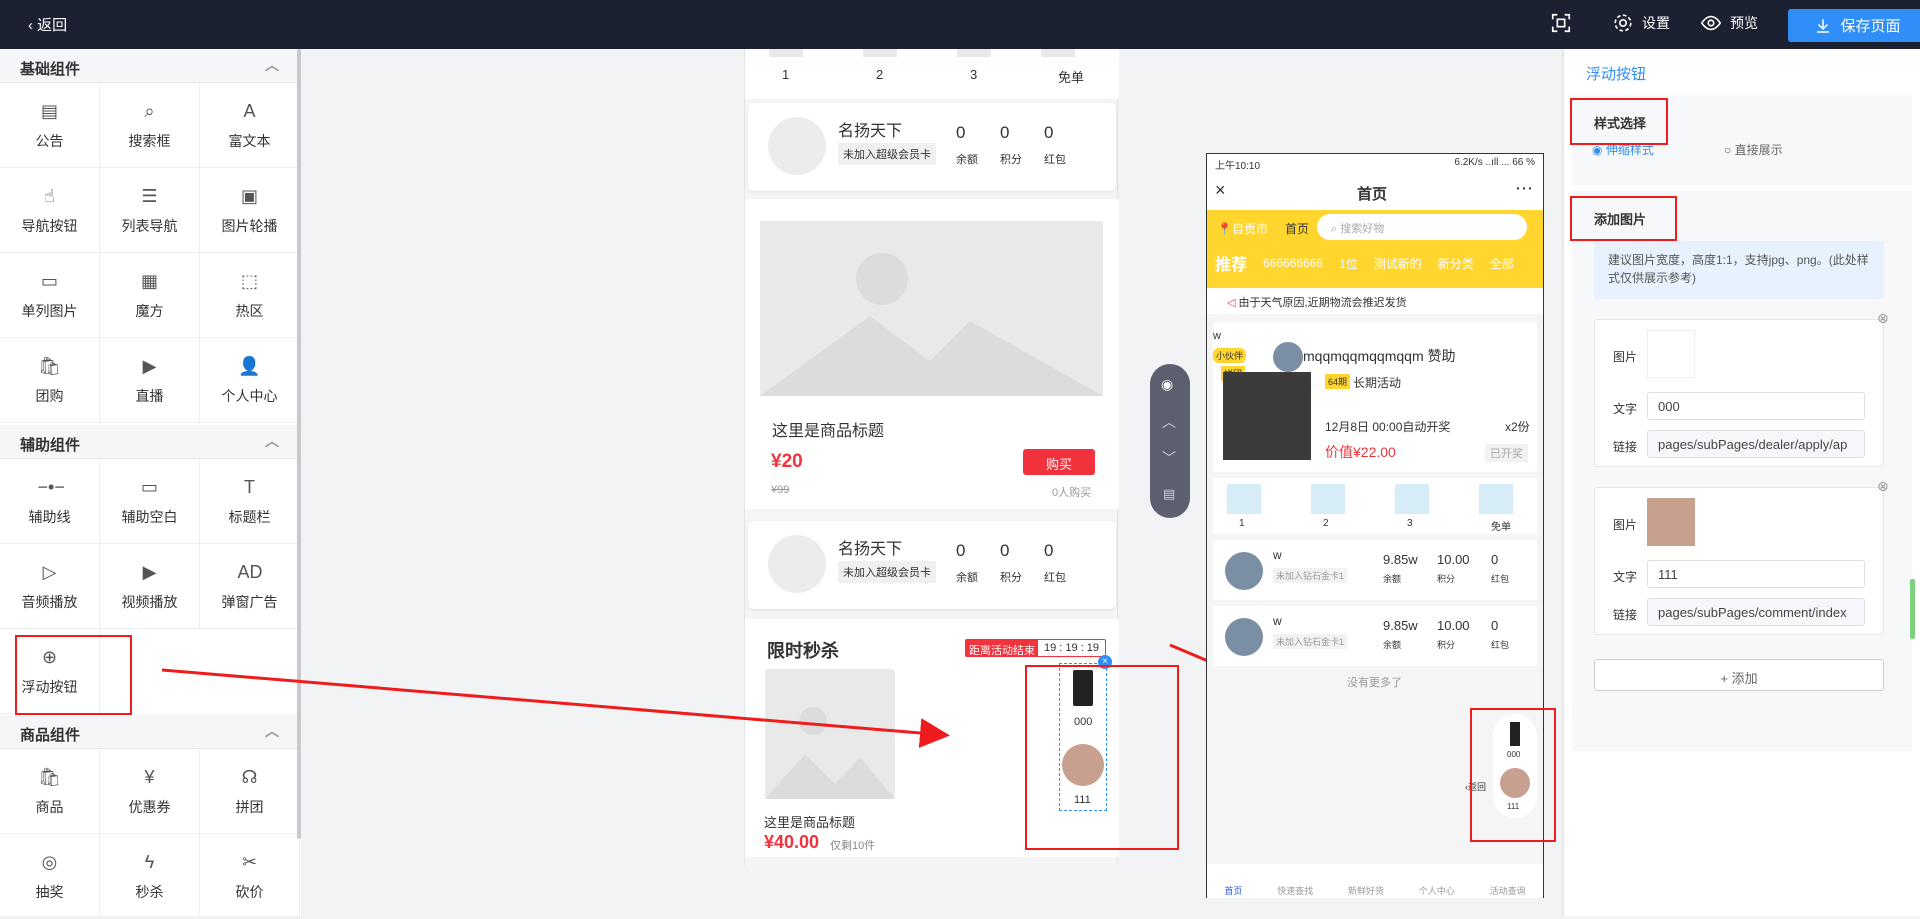  I want to click on link-input: pages/subPages/comment/index, so click(1756, 612).